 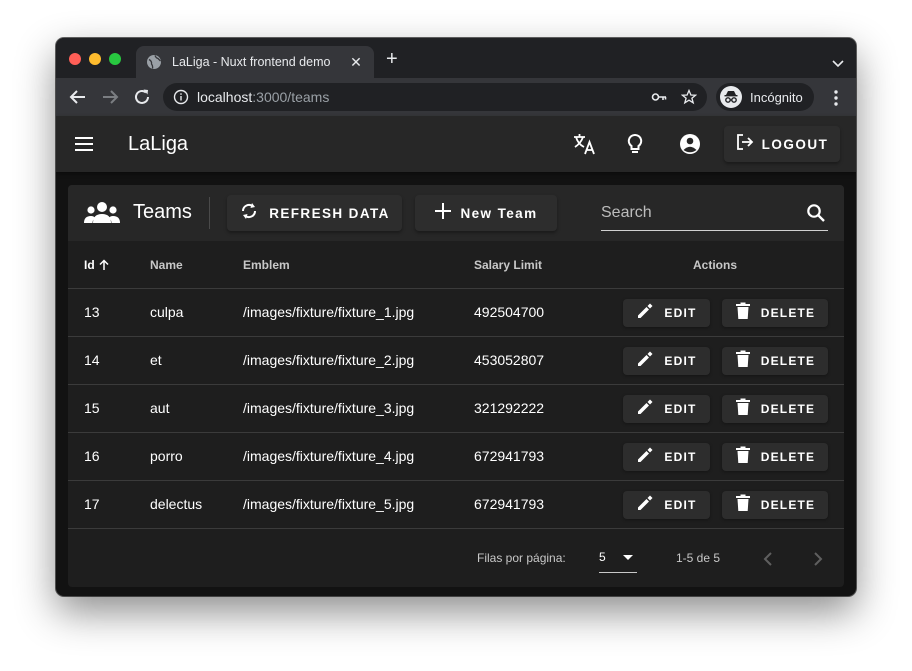 What do you see at coordinates (584, 144) in the screenshot?
I see `translate-icon` at bounding box center [584, 144].